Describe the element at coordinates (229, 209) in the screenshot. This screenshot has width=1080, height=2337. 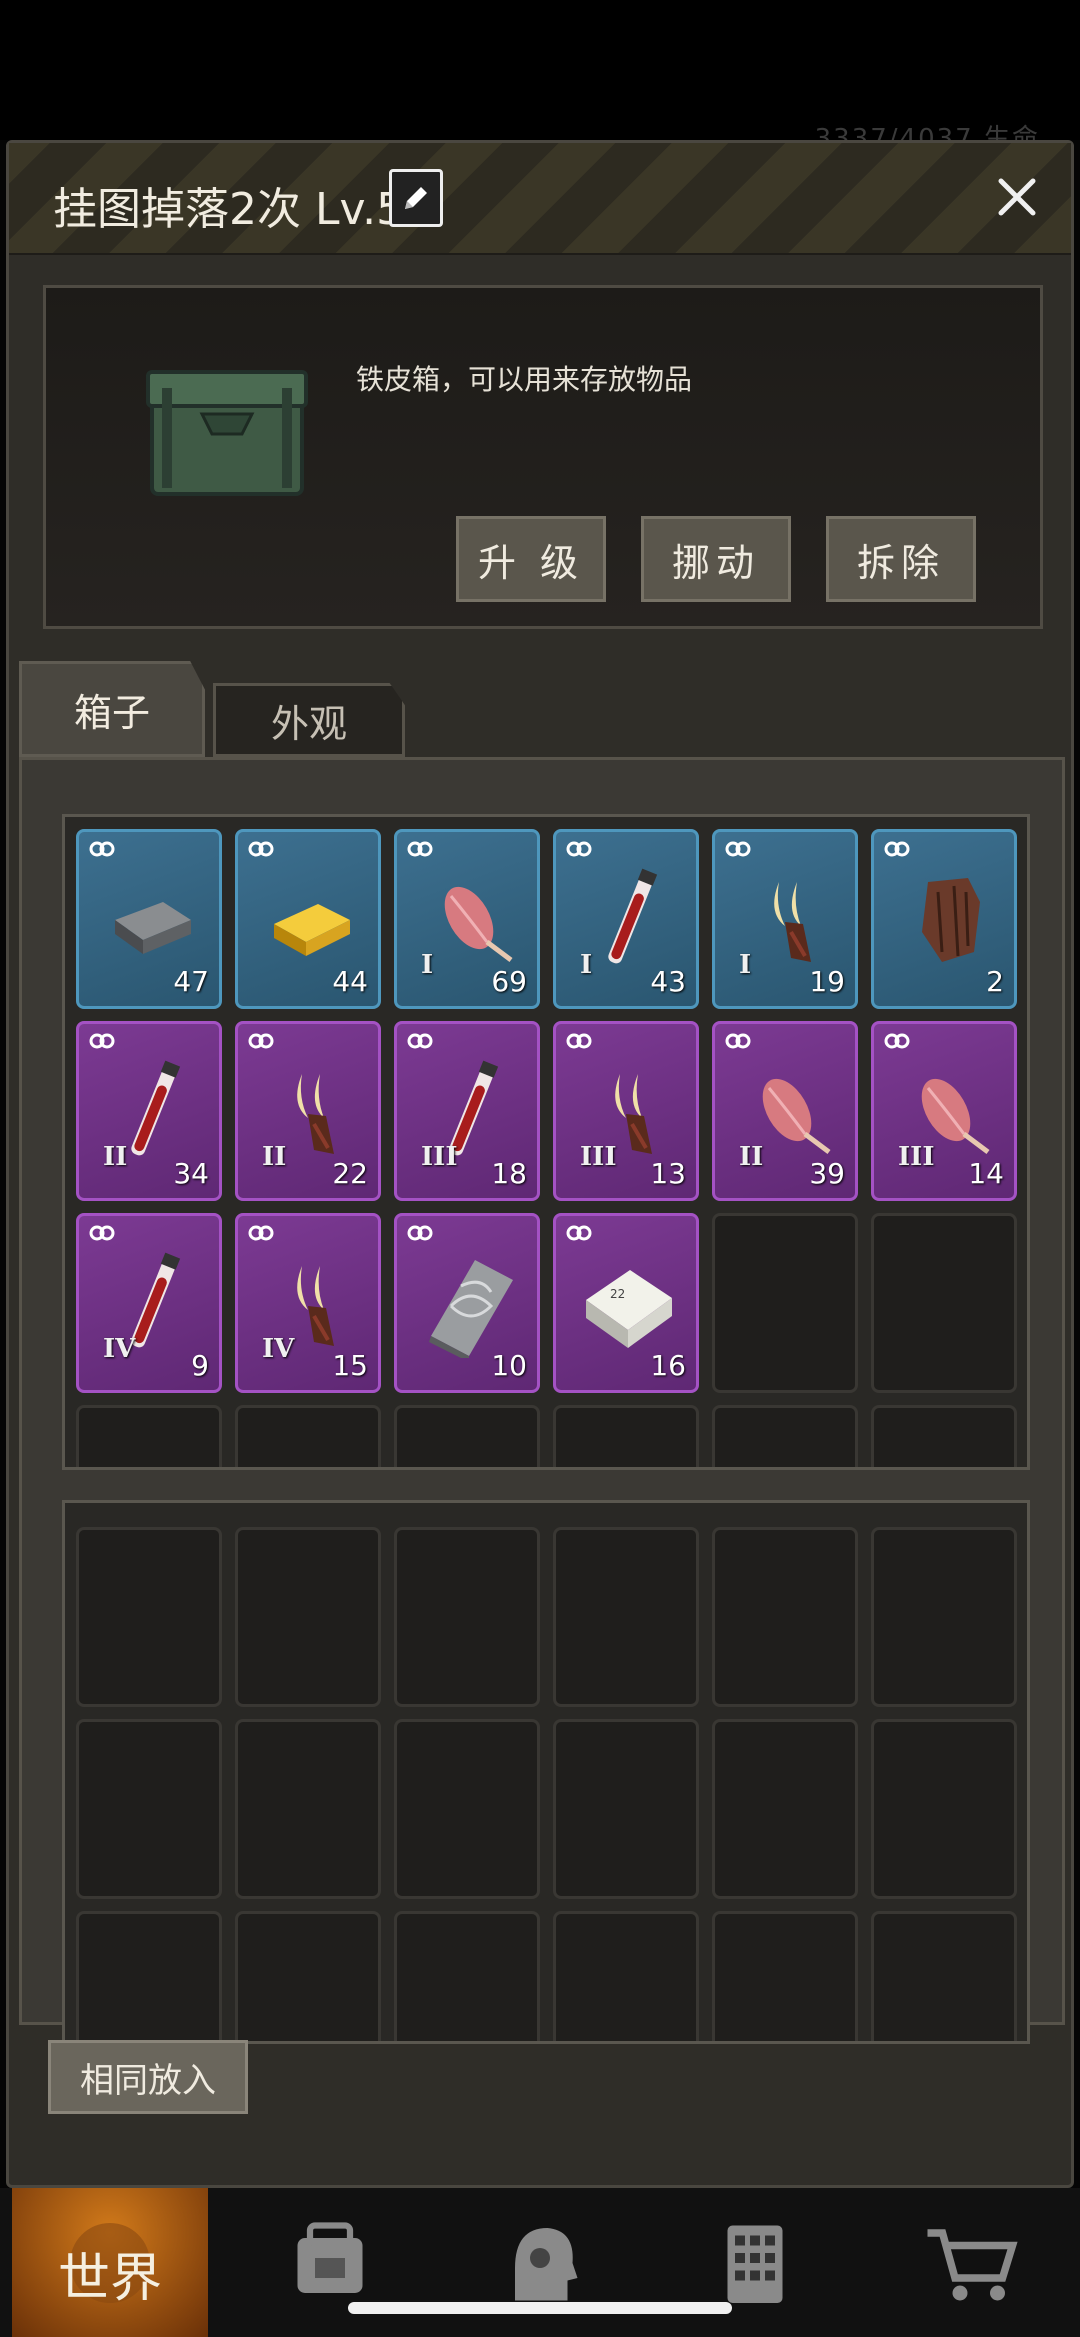
I see `dialog-title: 挂图掉落2次 Lv.5` at that location.